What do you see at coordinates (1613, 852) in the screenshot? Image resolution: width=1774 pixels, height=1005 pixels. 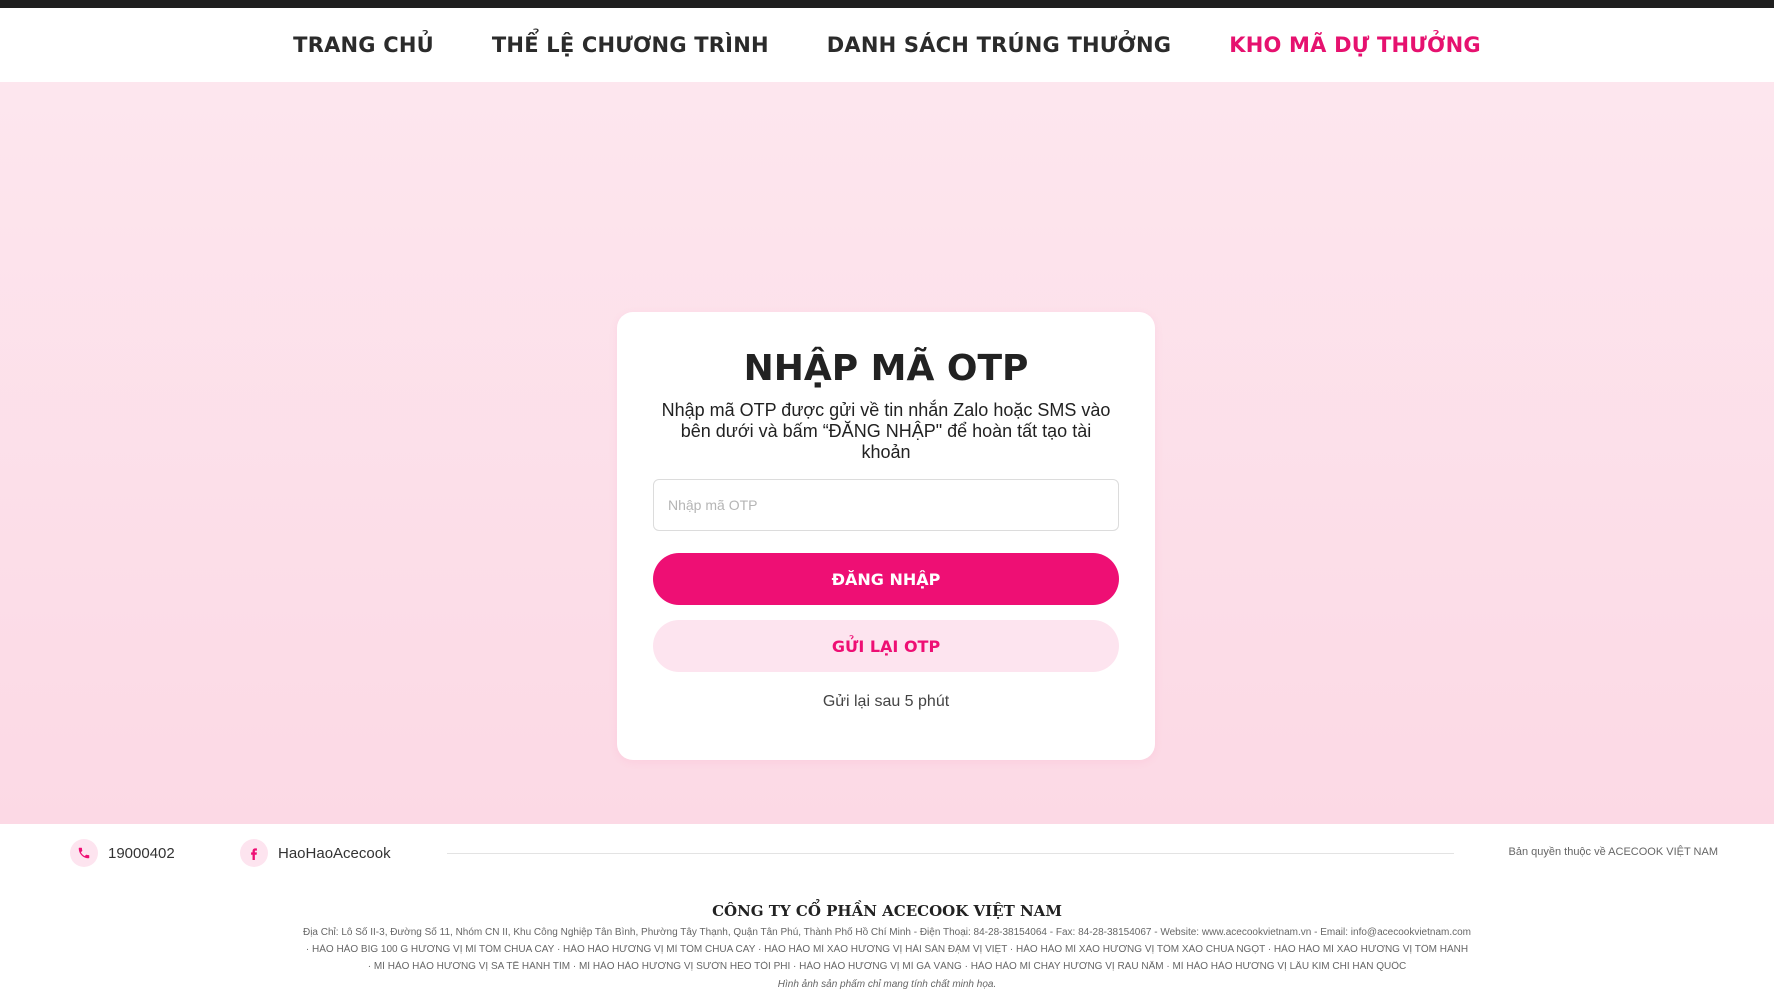 I see `copyright: Bản quyền thuộc về ACECOOK VIỆT NAM` at bounding box center [1613, 852].